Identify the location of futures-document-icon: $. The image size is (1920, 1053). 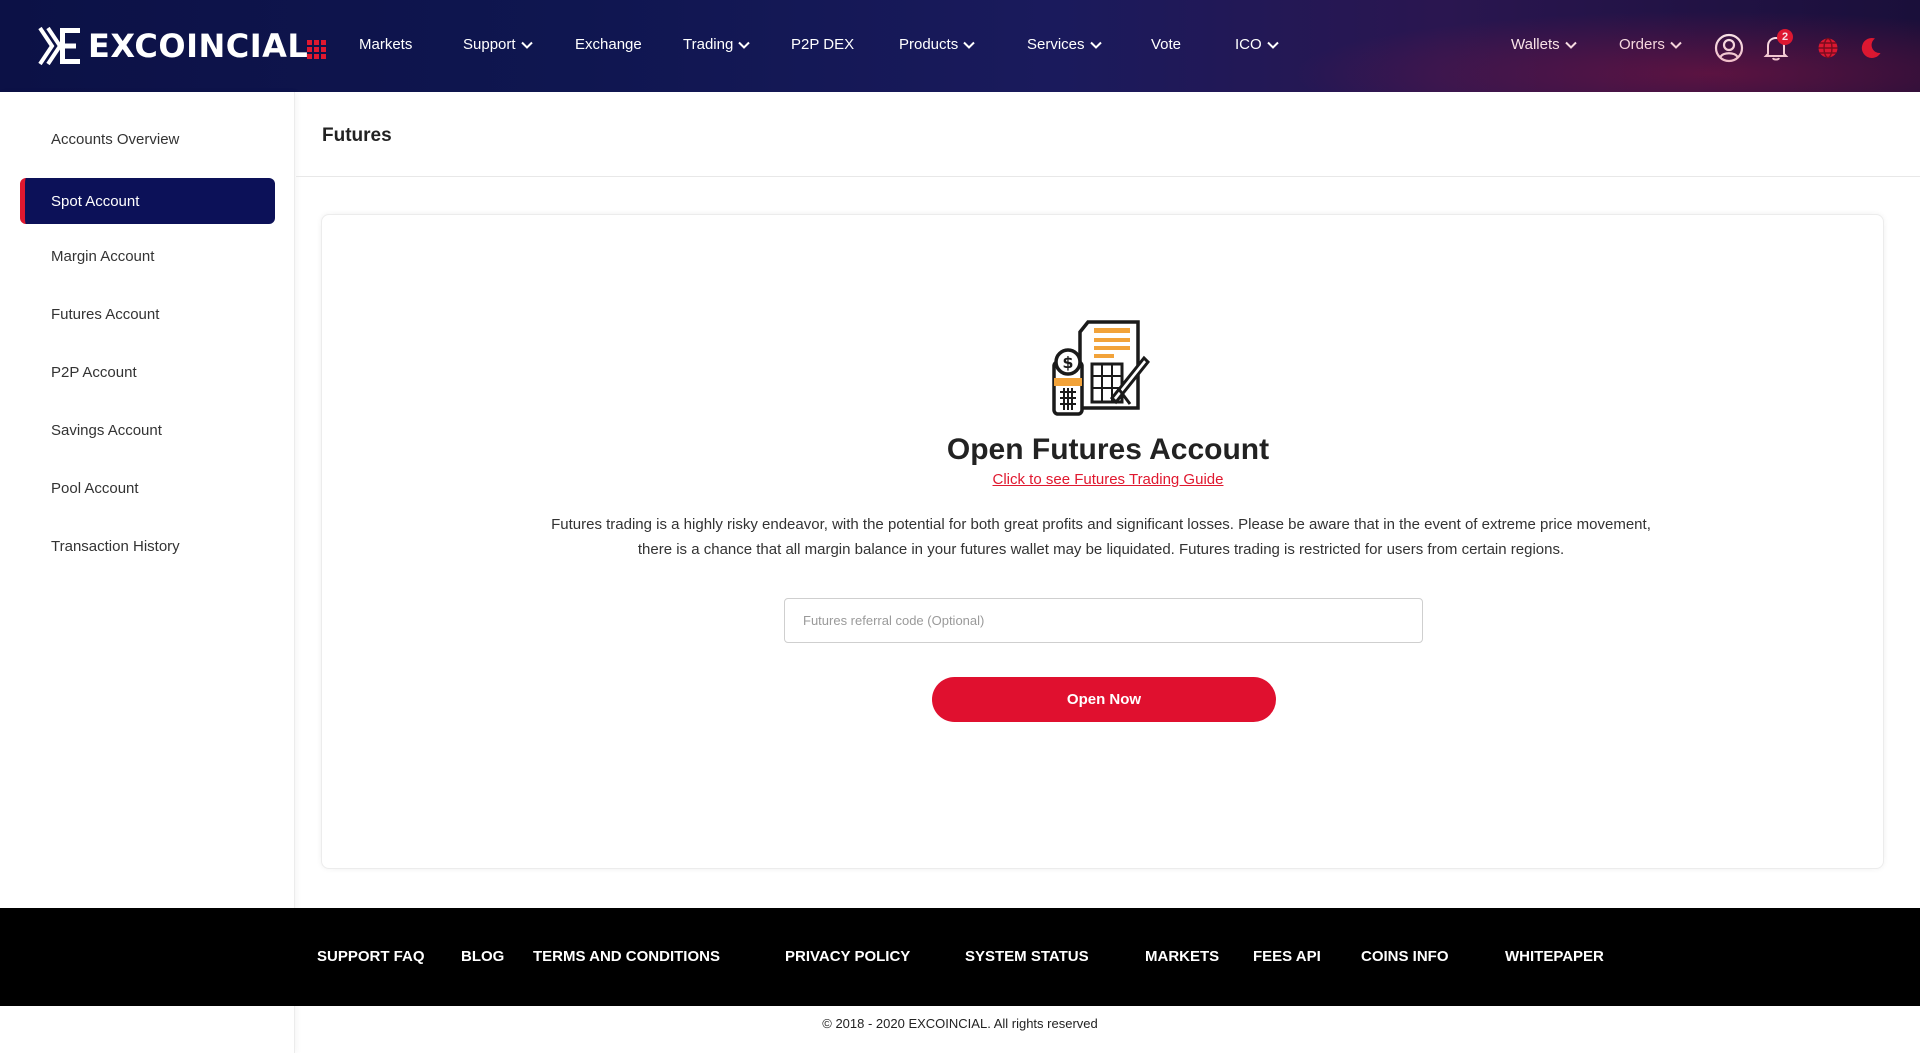
(1101, 368).